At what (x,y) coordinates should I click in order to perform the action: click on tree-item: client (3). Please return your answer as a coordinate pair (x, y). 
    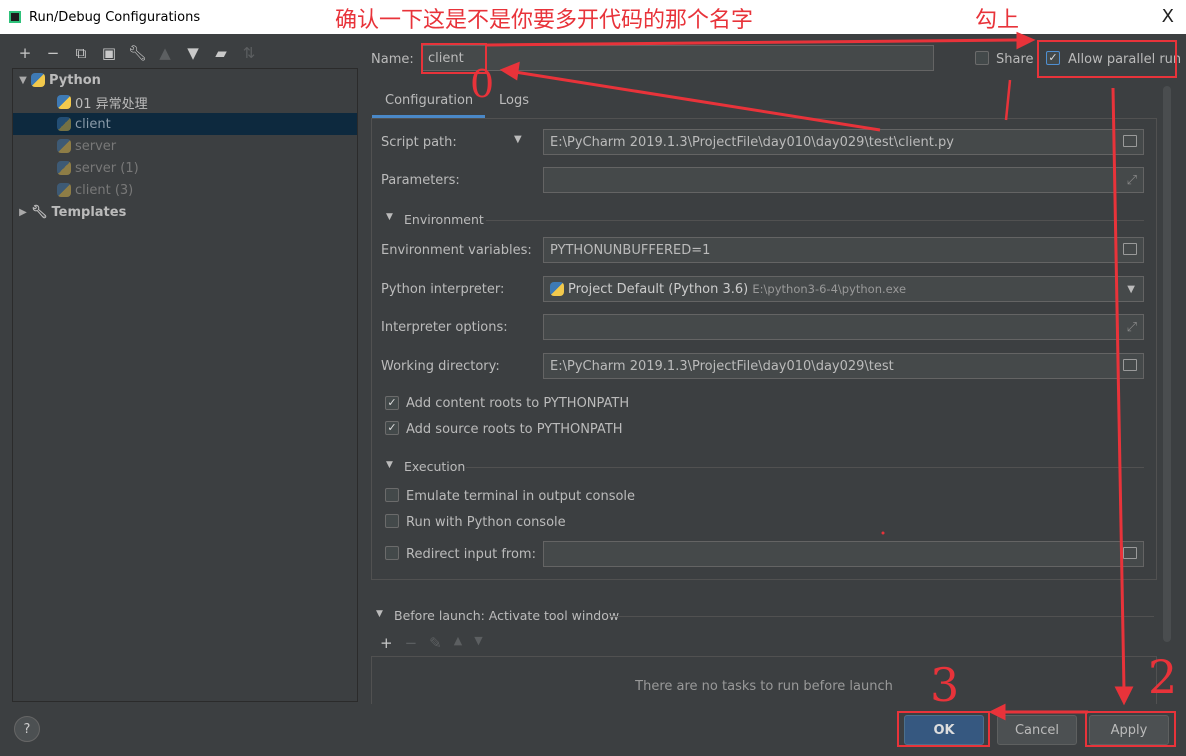
    Looking at the image, I should click on (185, 190).